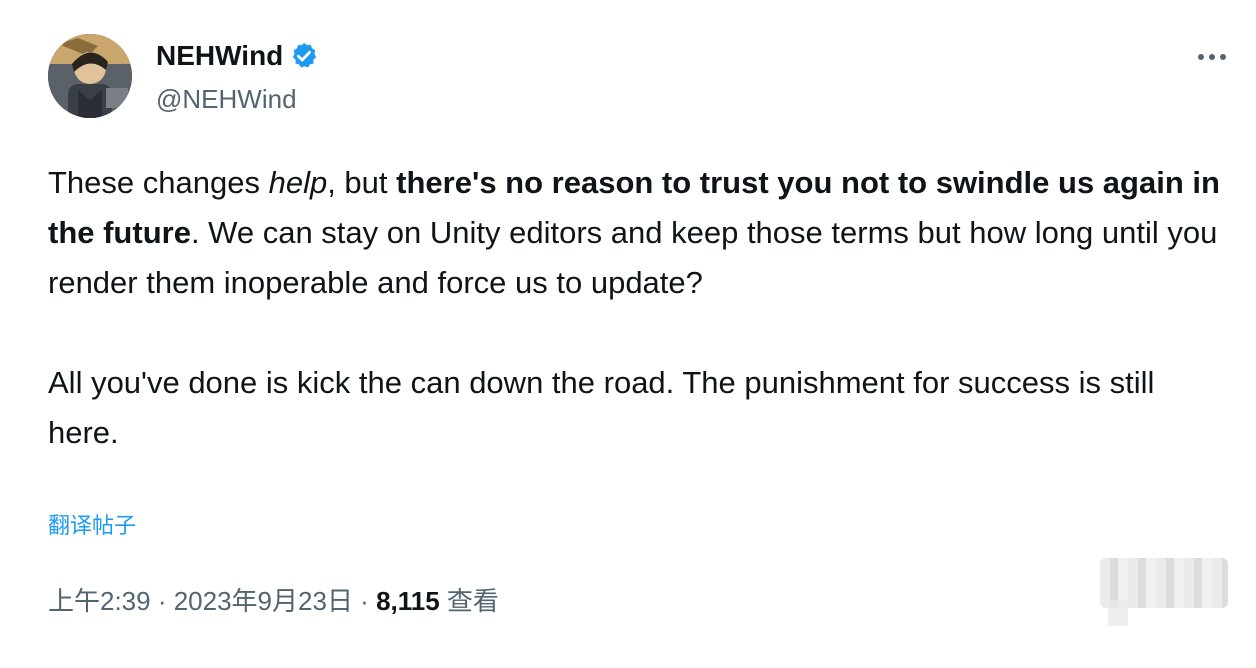 This screenshot has height=668, width=1256. I want to click on tweet-time: 上午2:39, so click(99, 601).